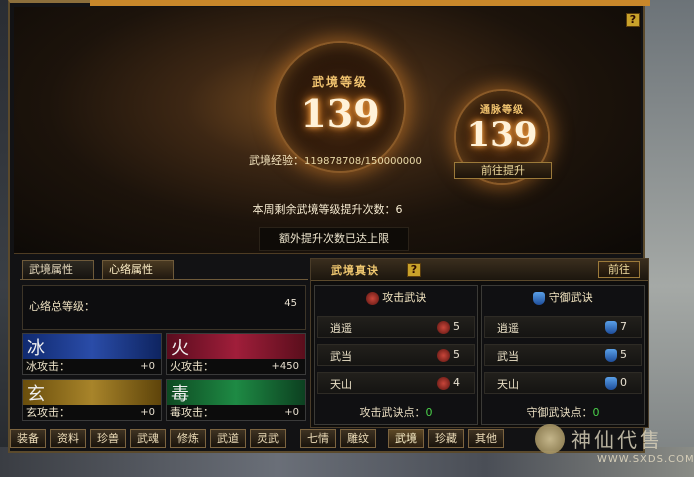 The height and width of the screenshot is (477, 694). I want to click on attack-row-xiaoyao: 逍遥 5, so click(396, 327).